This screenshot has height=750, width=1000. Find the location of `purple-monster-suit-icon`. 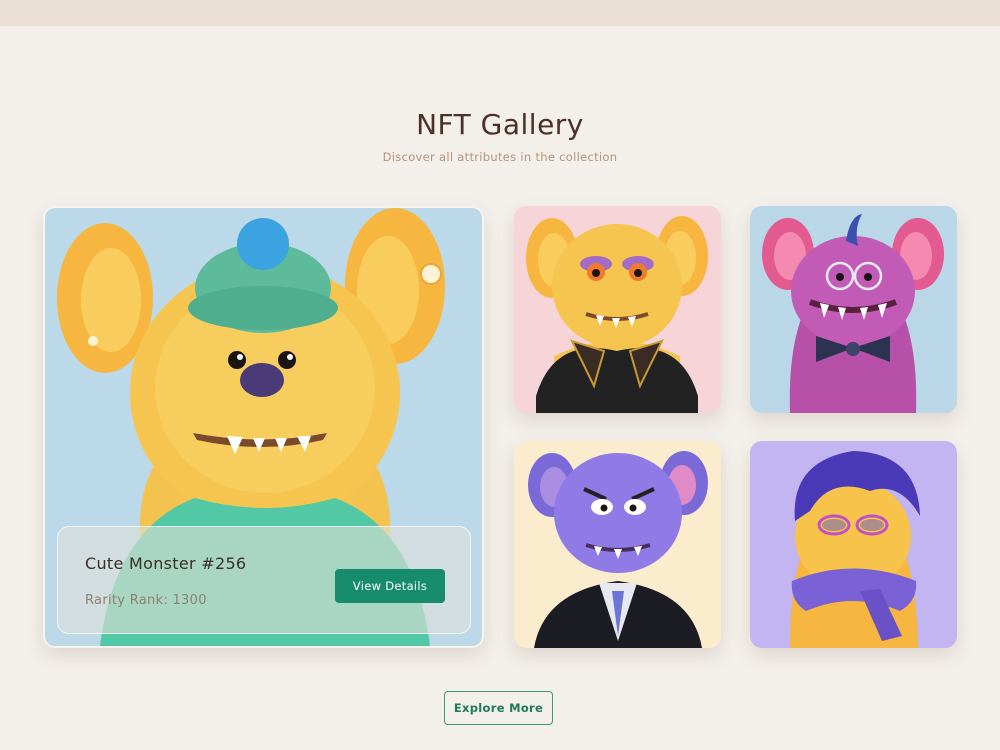

purple-monster-suit-icon is located at coordinates (618, 549).